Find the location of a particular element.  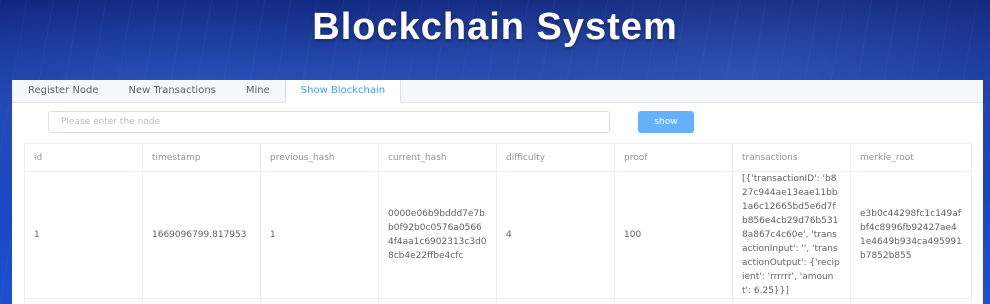

tab-mine: Mine is located at coordinates (258, 91).